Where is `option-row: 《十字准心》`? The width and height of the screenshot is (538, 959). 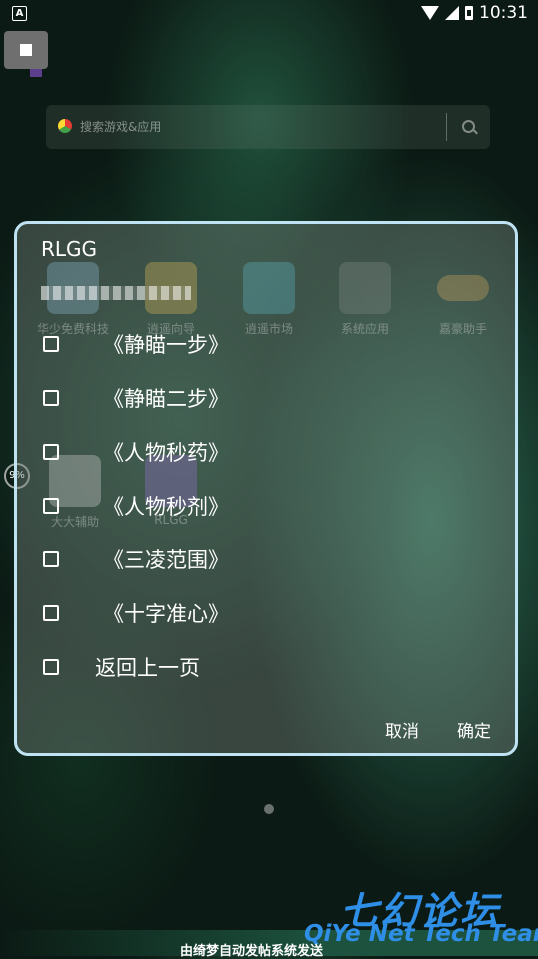 option-row: 《十字准心》 is located at coordinates (136, 613).